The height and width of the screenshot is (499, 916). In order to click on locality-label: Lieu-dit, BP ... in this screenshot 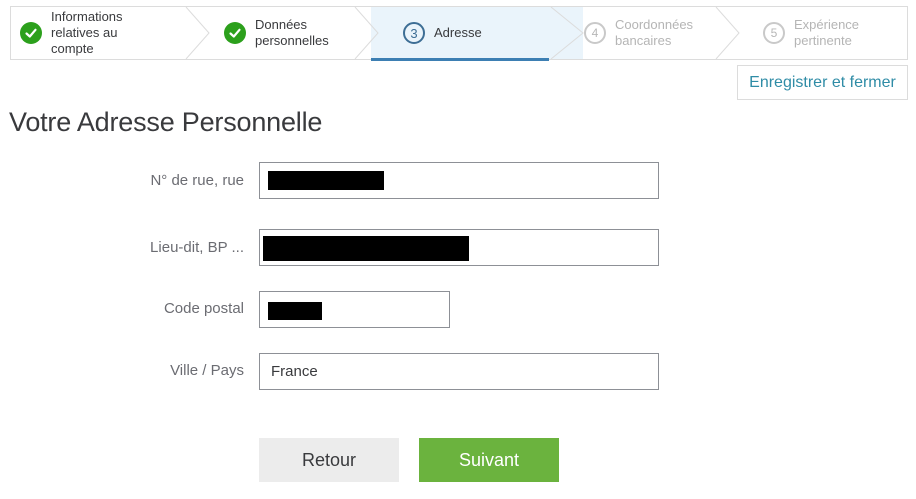, I will do `click(197, 247)`.